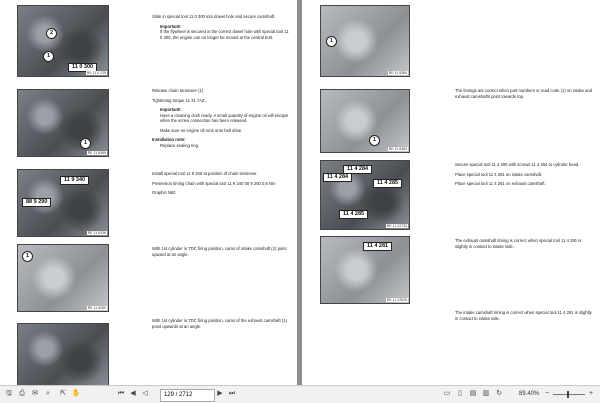 This screenshot has height=403, width=600. I want to click on zoom-level: 89.40%, so click(529, 394).